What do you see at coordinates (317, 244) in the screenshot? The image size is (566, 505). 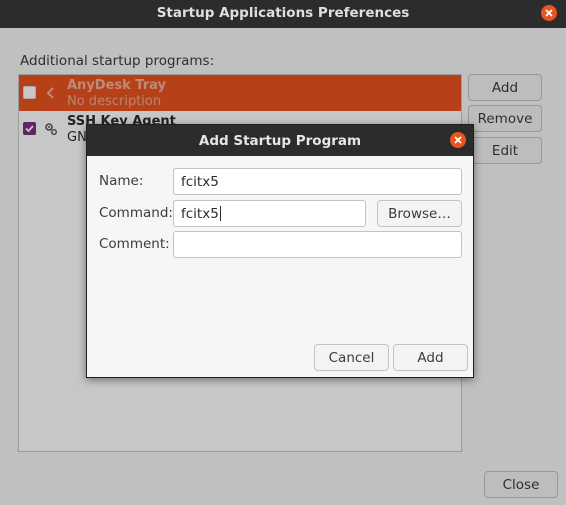 I see `comment-field` at bounding box center [317, 244].